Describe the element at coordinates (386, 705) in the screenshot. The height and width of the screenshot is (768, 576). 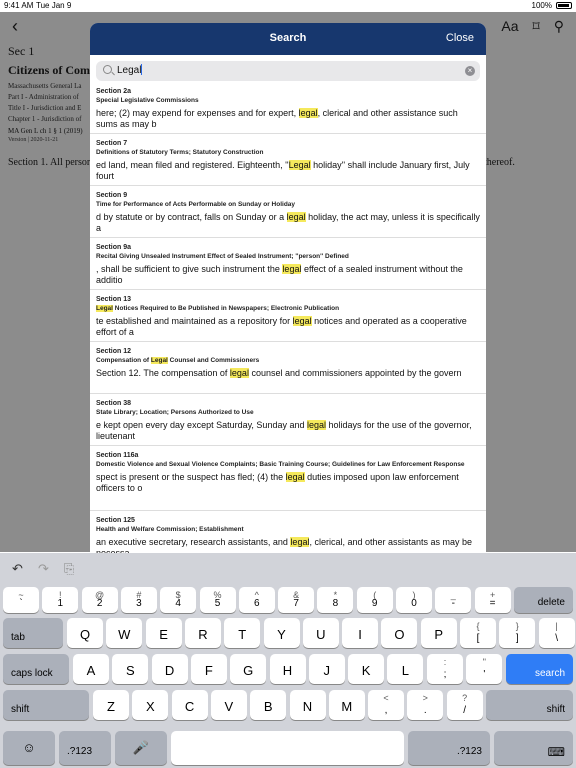
I see `key-punct-b0: <,` at that location.